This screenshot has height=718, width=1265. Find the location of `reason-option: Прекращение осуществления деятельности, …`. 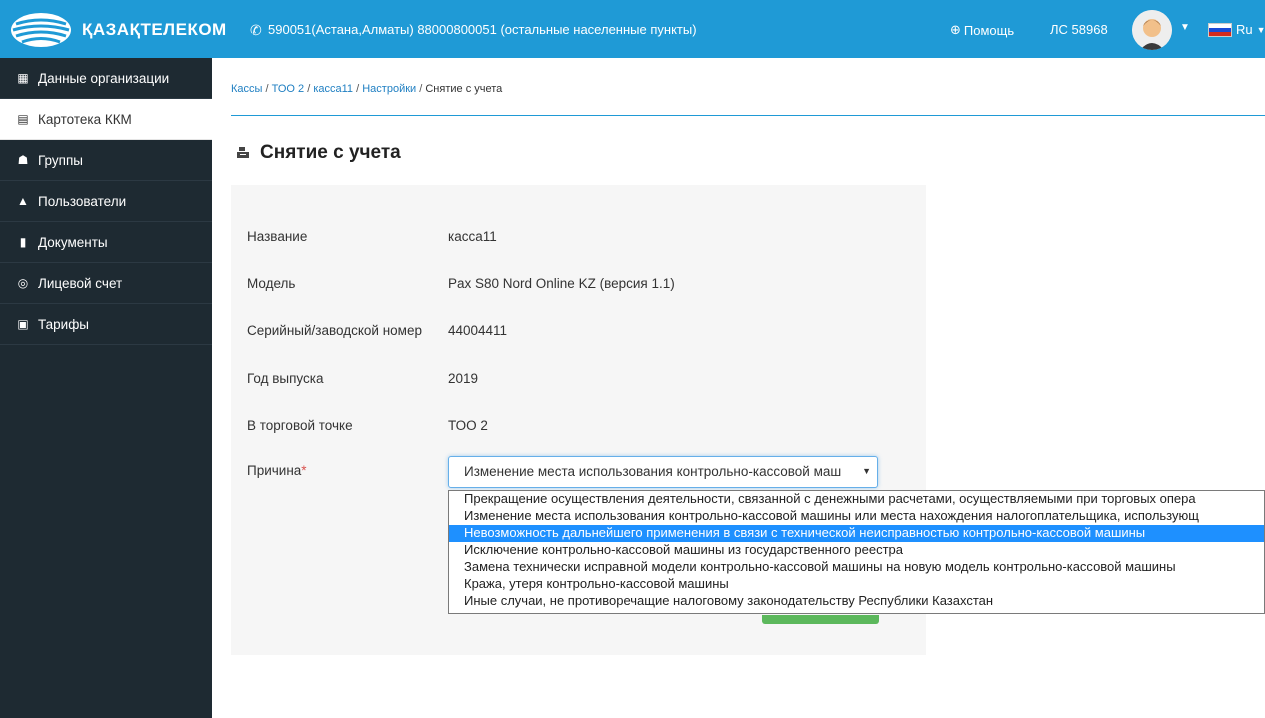

reason-option: Прекращение осуществления деятельности, … is located at coordinates (856, 499).